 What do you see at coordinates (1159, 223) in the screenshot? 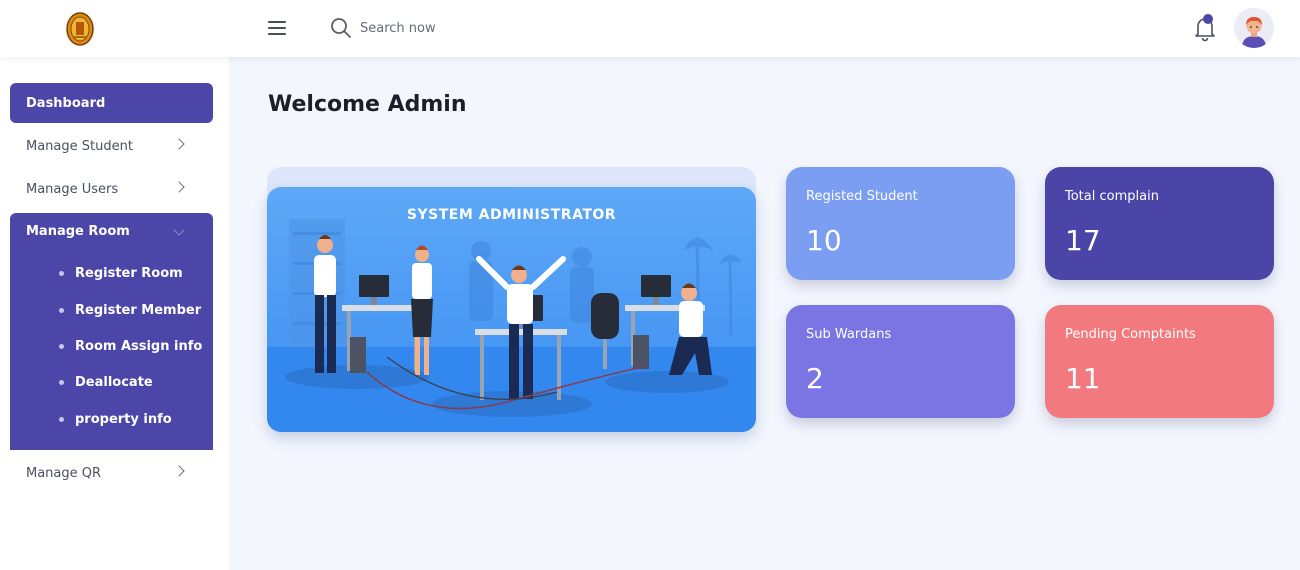
I see `stat-card-total-complain: Total complain 17` at bounding box center [1159, 223].